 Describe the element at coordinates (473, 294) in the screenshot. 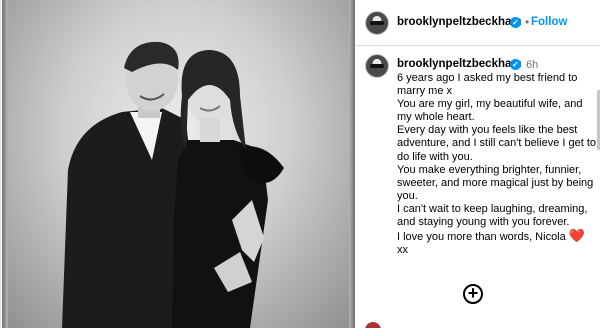

I see `plus-circle-icon: +` at that location.